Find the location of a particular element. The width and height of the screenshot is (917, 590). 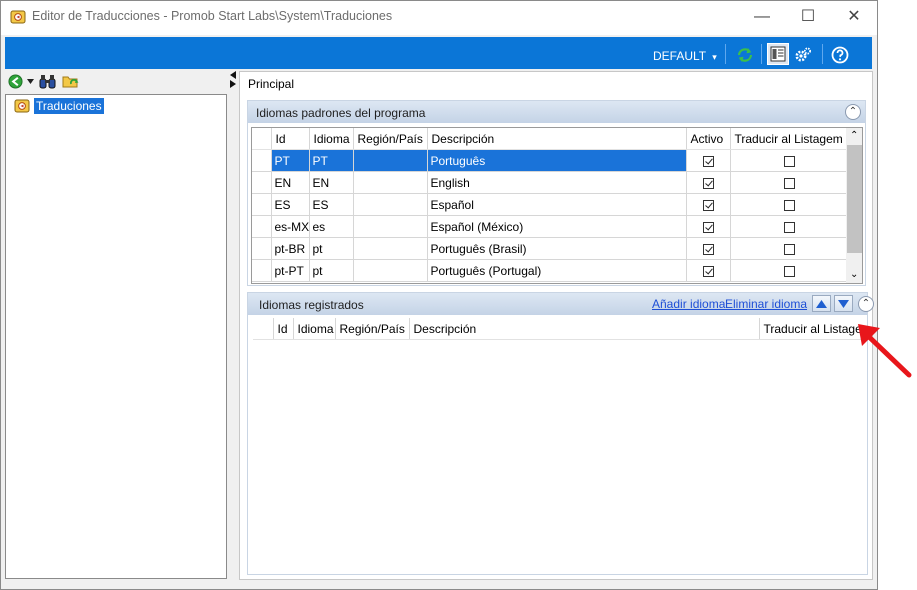

cell-idioma: PT is located at coordinates (331, 160).